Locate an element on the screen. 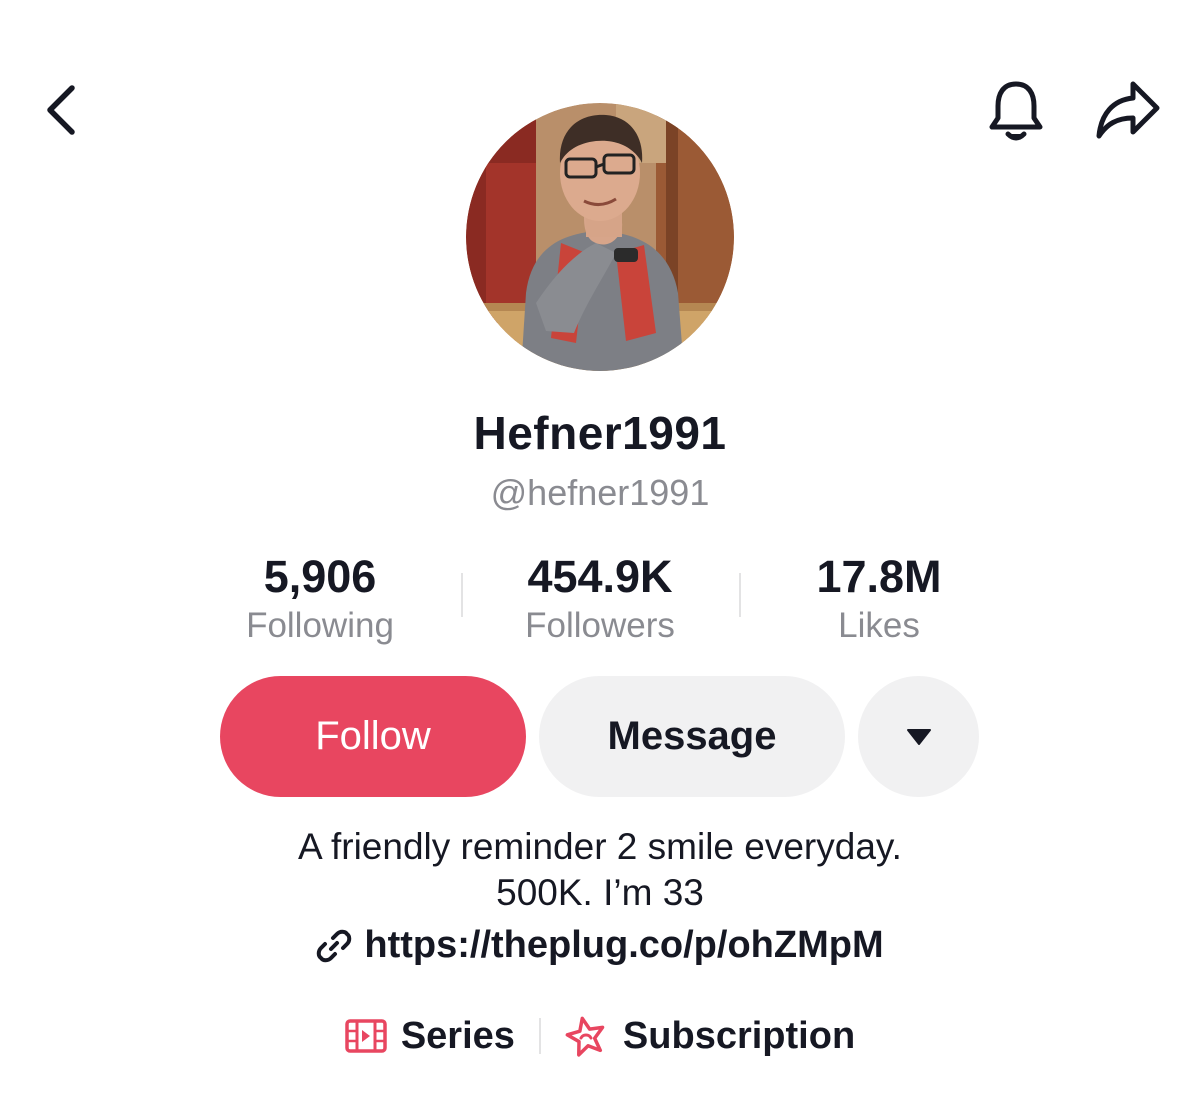 The height and width of the screenshot is (1104, 1200). profile-photo is located at coordinates (600, 237).